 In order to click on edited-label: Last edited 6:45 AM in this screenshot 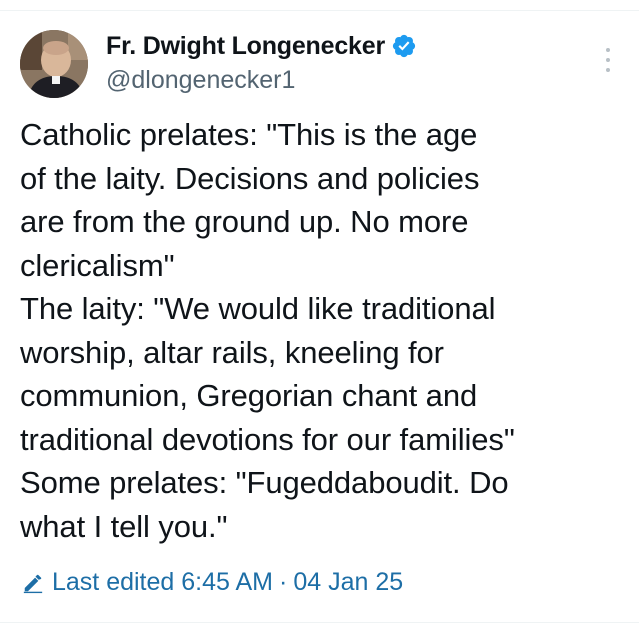, I will do `click(162, 582)`.